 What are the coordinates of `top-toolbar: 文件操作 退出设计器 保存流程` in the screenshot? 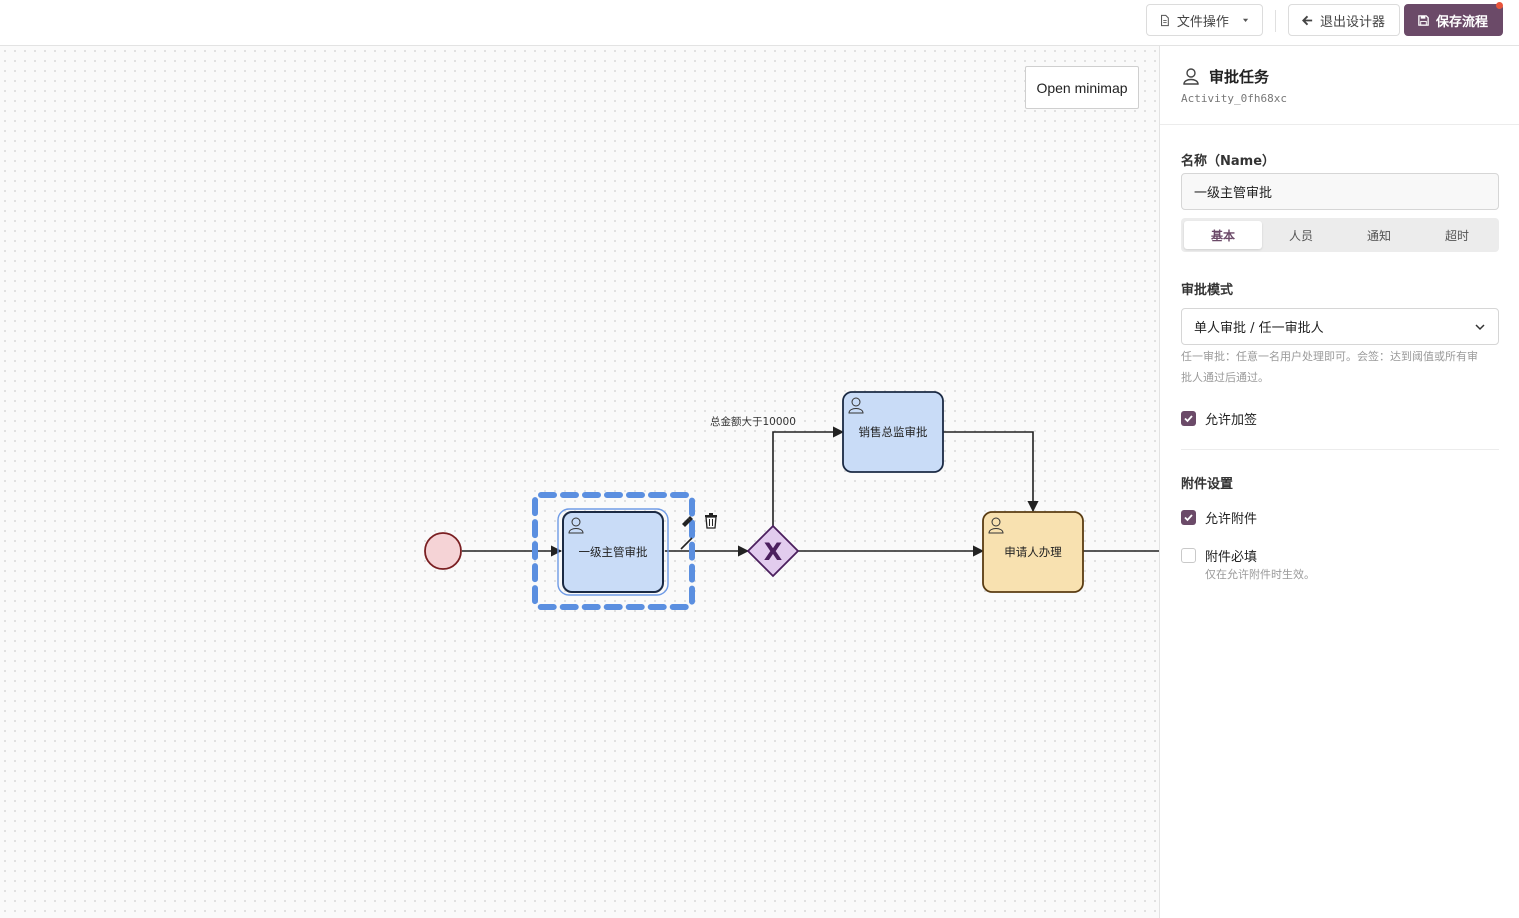 It's located at (759, 23).